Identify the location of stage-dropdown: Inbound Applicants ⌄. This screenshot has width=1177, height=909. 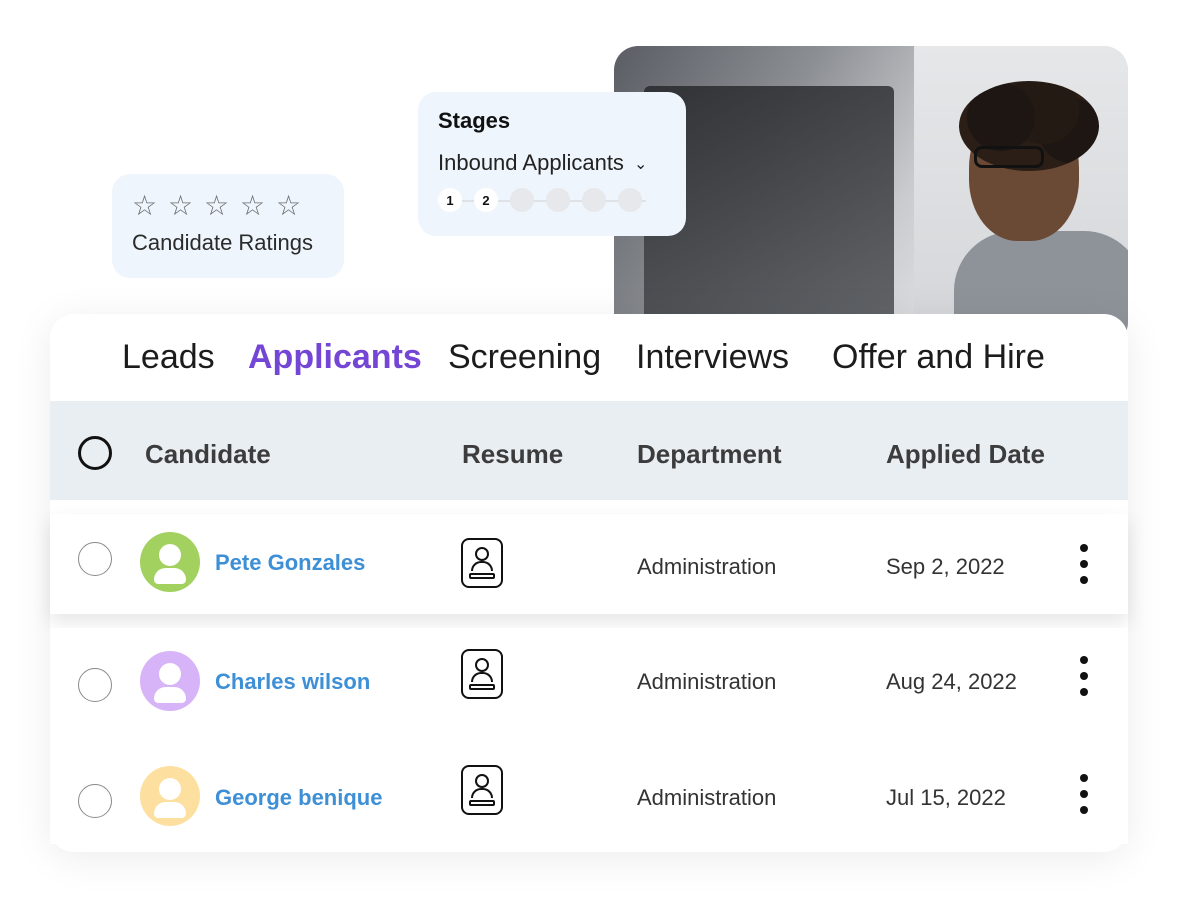
(552, 163).